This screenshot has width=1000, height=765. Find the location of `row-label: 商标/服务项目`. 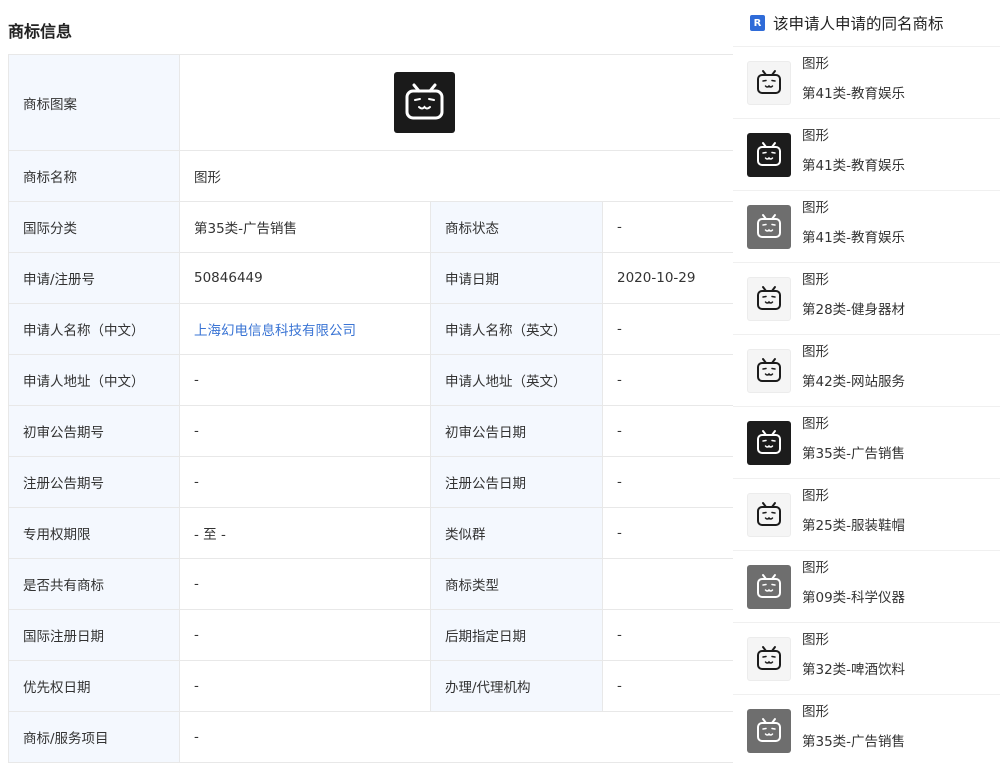

row-label: 商标/服务项目 is located at coordinates (94, 737).